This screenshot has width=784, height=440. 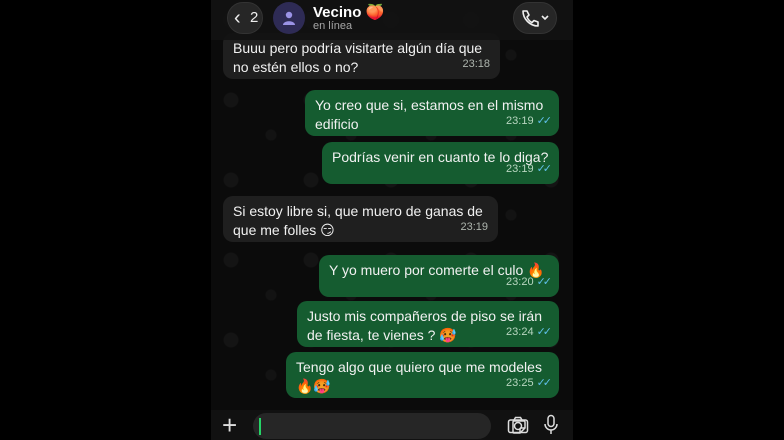 I want to click on message-time: 23:24 ✓✓, so click(x=529, y=332).